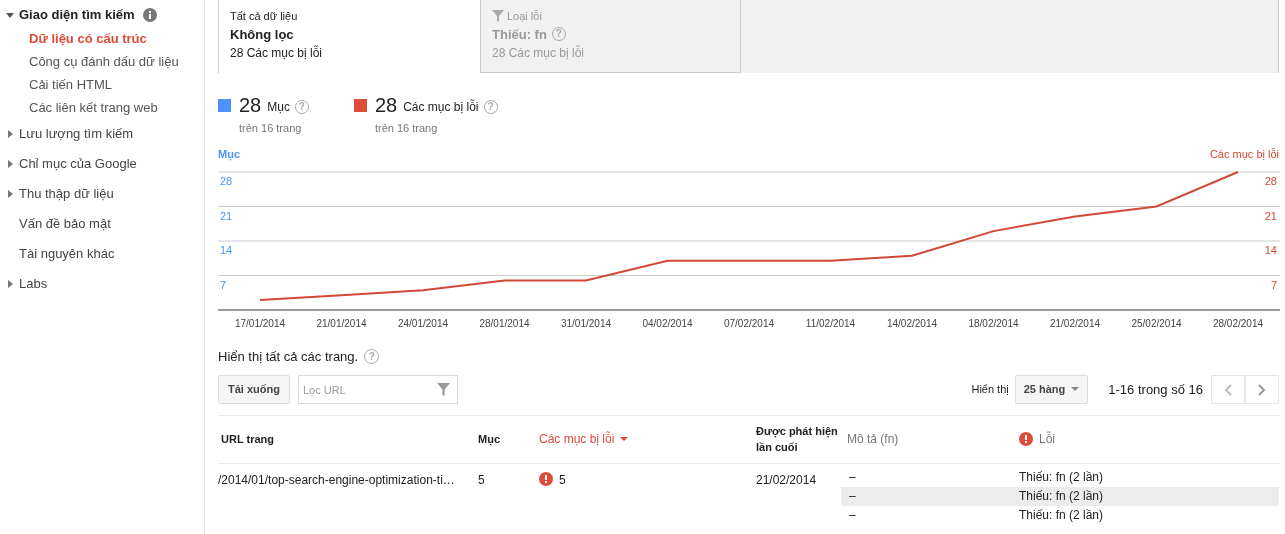 The image size is (1285, 534). I want to click on nav-item: Labs, so click(33, 284).